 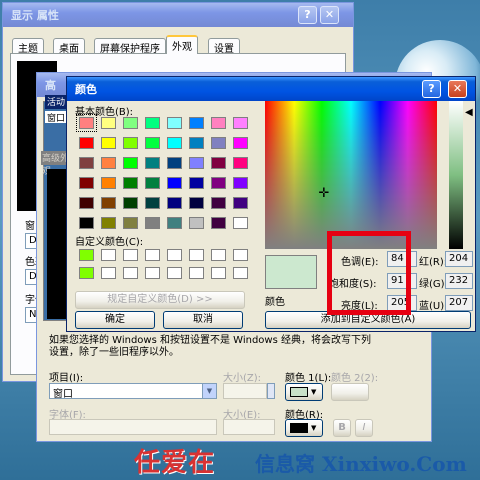 I want to click on help-button: ?, so click(x=307, y=15).